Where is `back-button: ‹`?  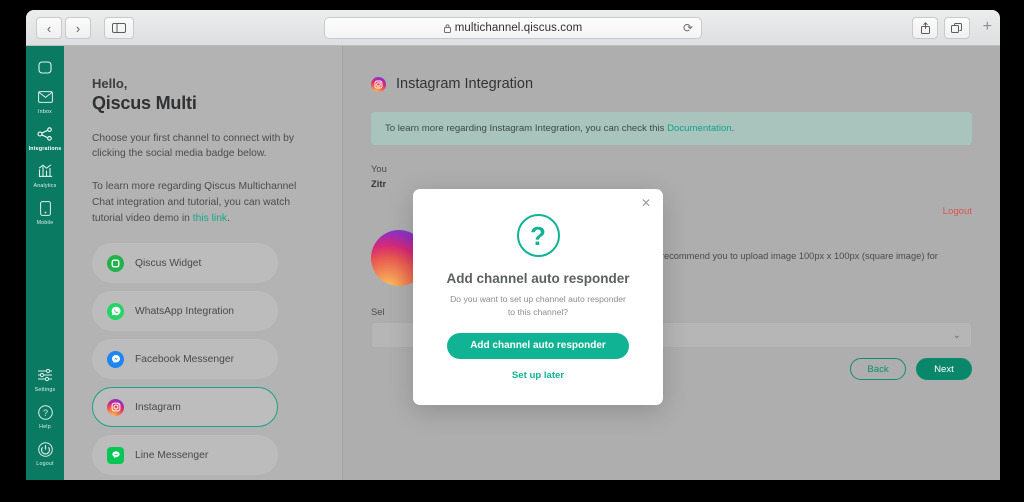 back-button: ‹ is located at coordinates (49, 28).